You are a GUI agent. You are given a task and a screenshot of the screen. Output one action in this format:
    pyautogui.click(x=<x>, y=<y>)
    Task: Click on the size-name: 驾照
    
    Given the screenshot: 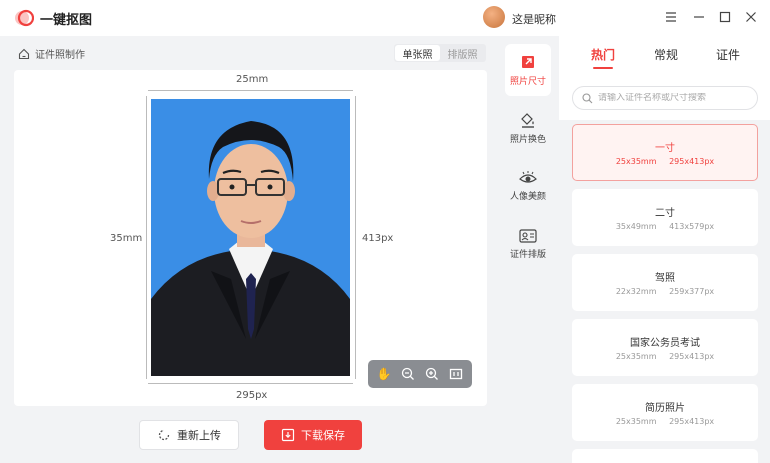 What is the action you would take?
    pyautogui.click(x=665, y=278)
    